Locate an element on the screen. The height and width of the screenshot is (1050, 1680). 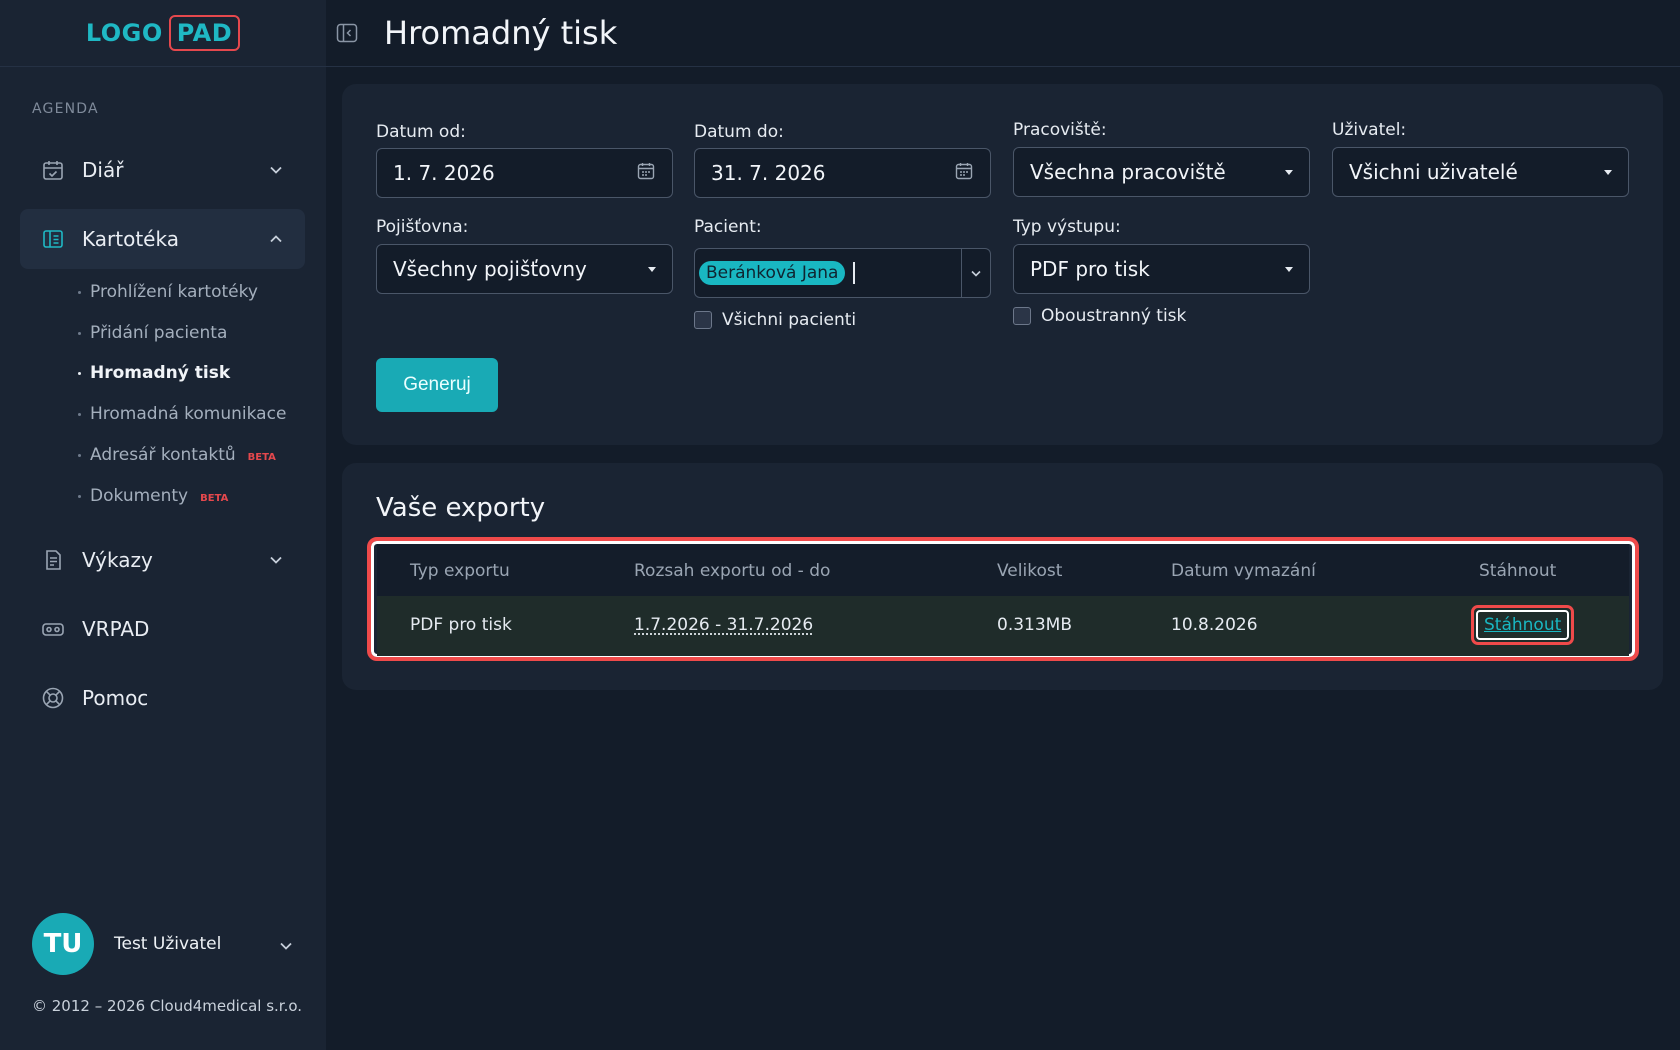
subitem-label: Hromadná komunikace is located at coordinates (188, 414).